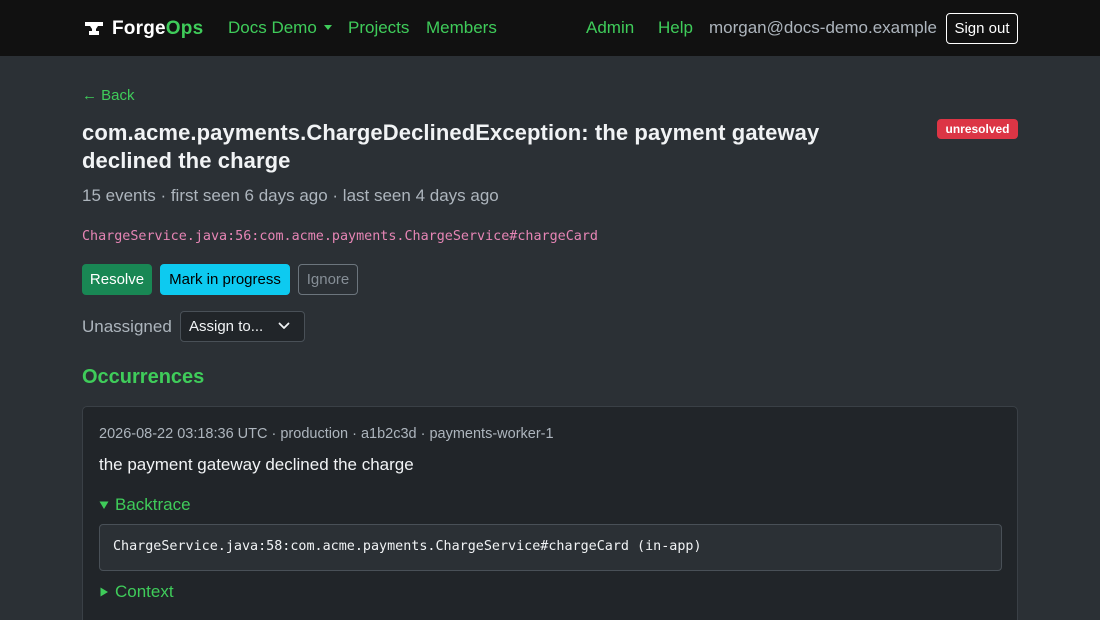 This screenshot has height=620, width=1100. I want to click on occurrences-heading: Occurrences, so click(143, 377).